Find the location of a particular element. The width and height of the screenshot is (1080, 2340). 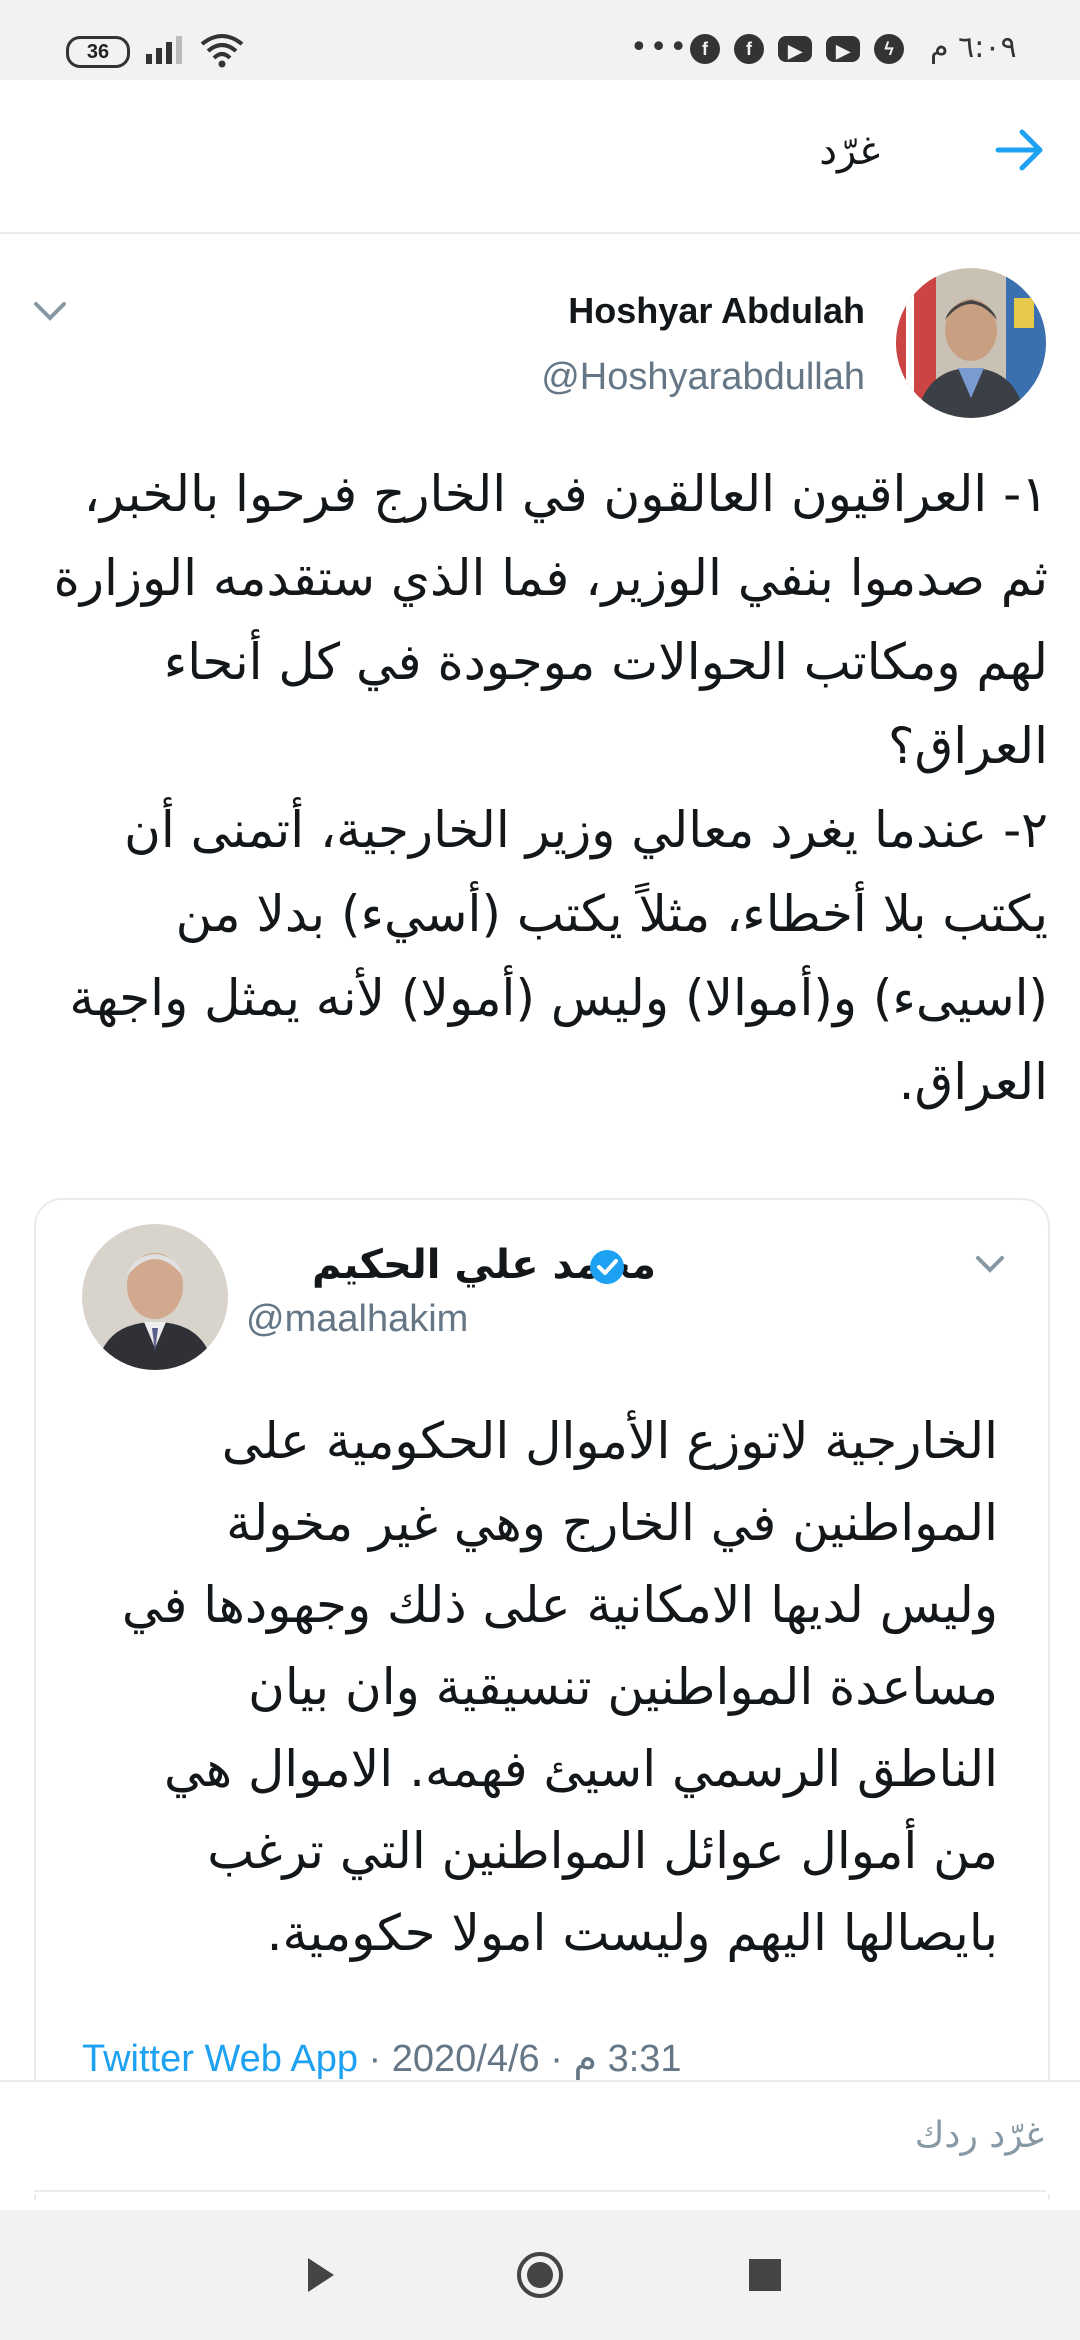

reply-input is located at coordinates (539, 2135).